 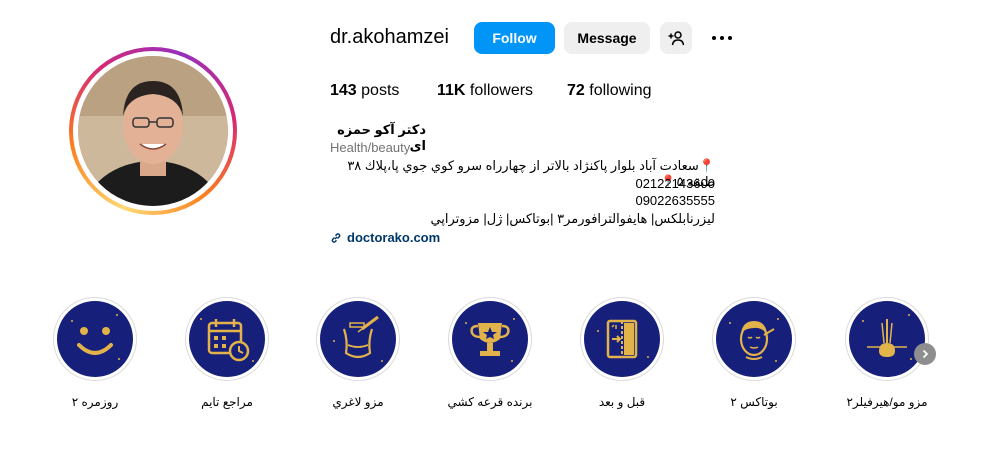 I want to click on followers-label: followers, so click(x=501, y=90).